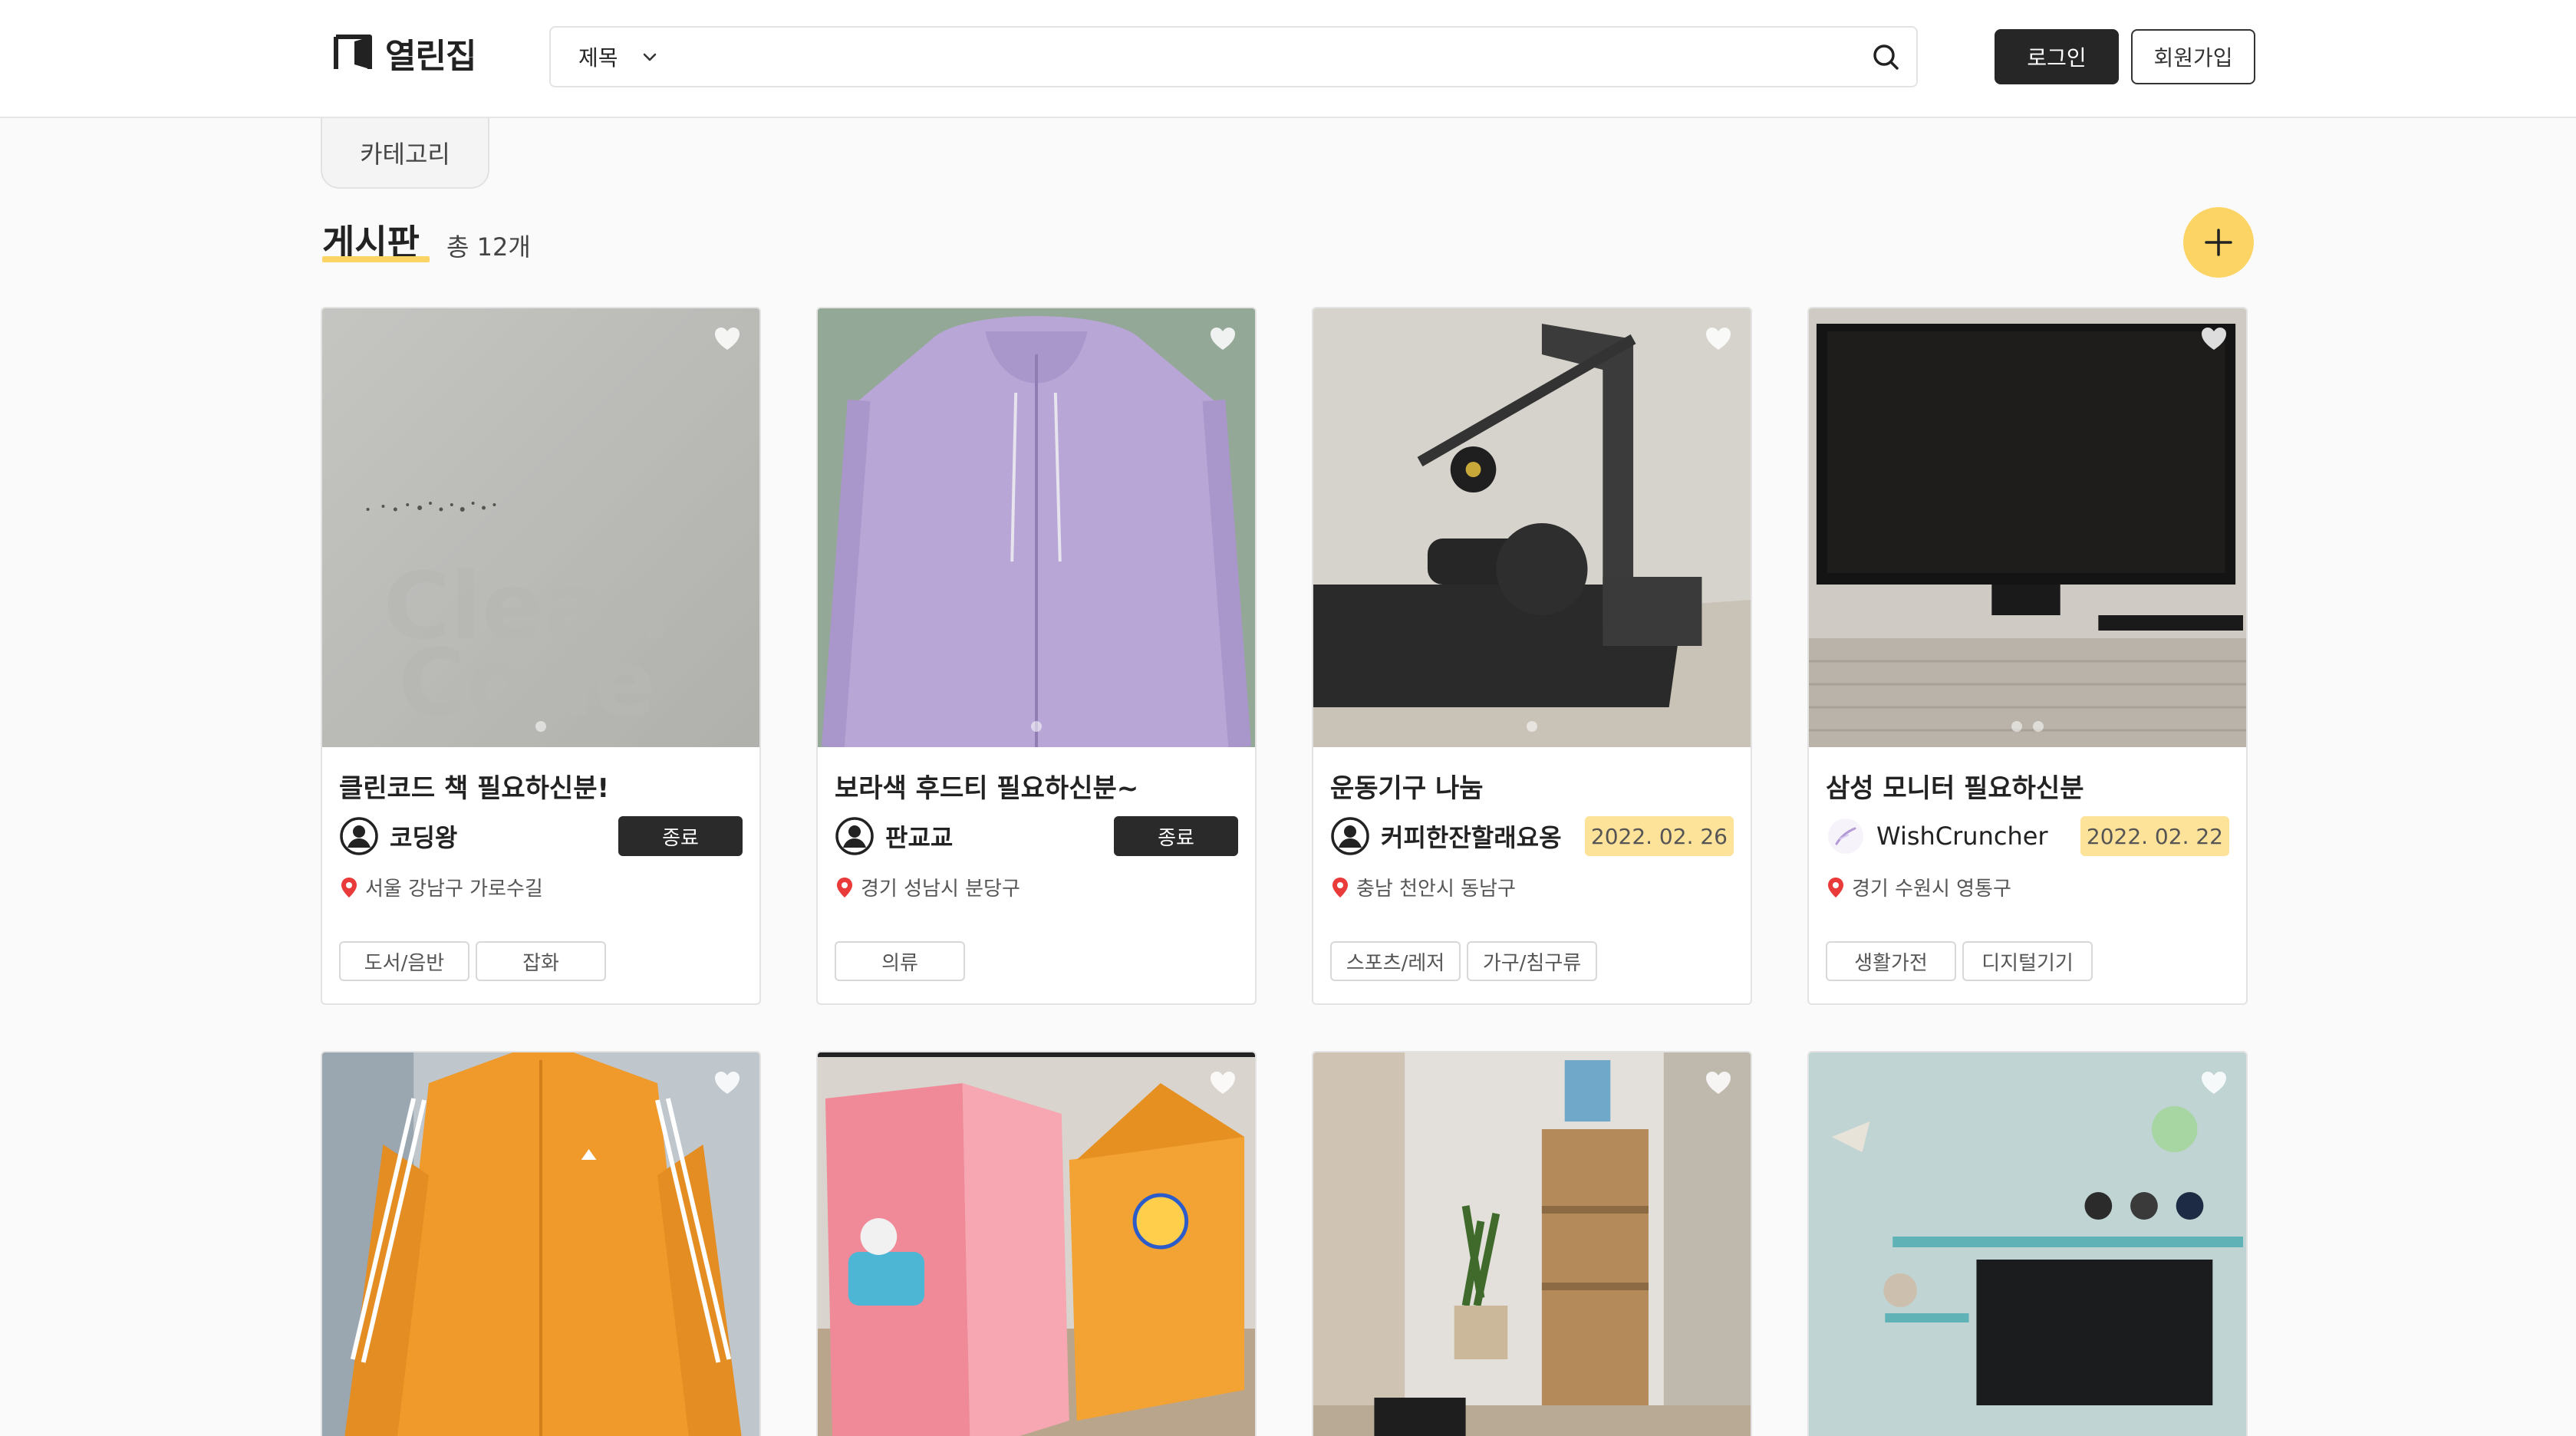  What do you see at coordinates (424, 838) in the screenshot?
I see `author-name: 코딩왕` at bounding box center [424, 838].